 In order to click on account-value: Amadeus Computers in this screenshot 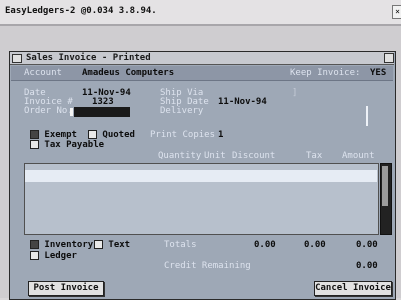, I will do `click(128, 73)`.